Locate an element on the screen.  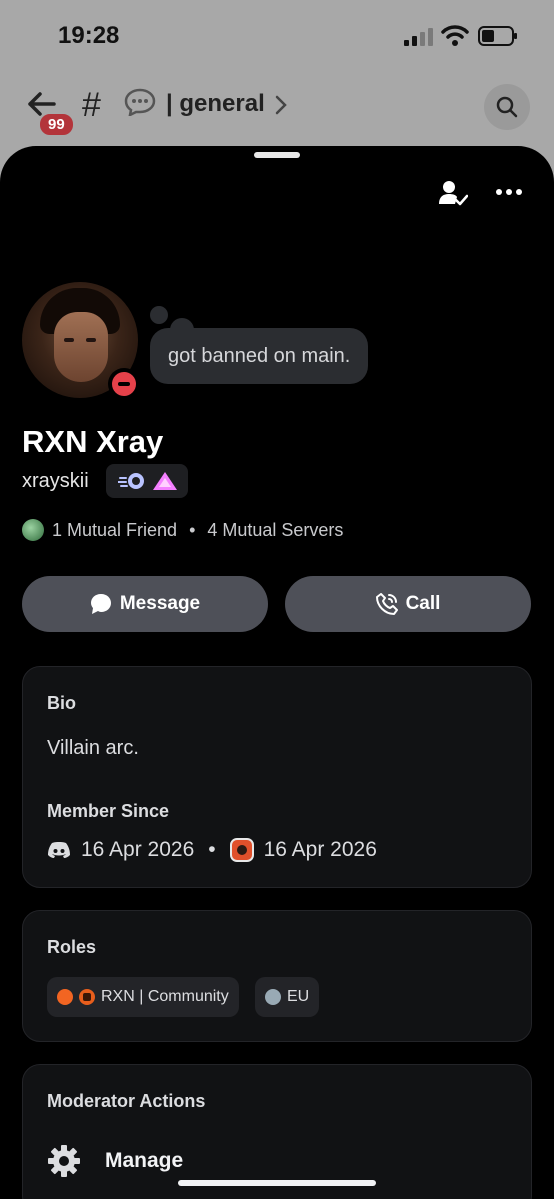
friend-check-icon is located at coordinates (453, 194).